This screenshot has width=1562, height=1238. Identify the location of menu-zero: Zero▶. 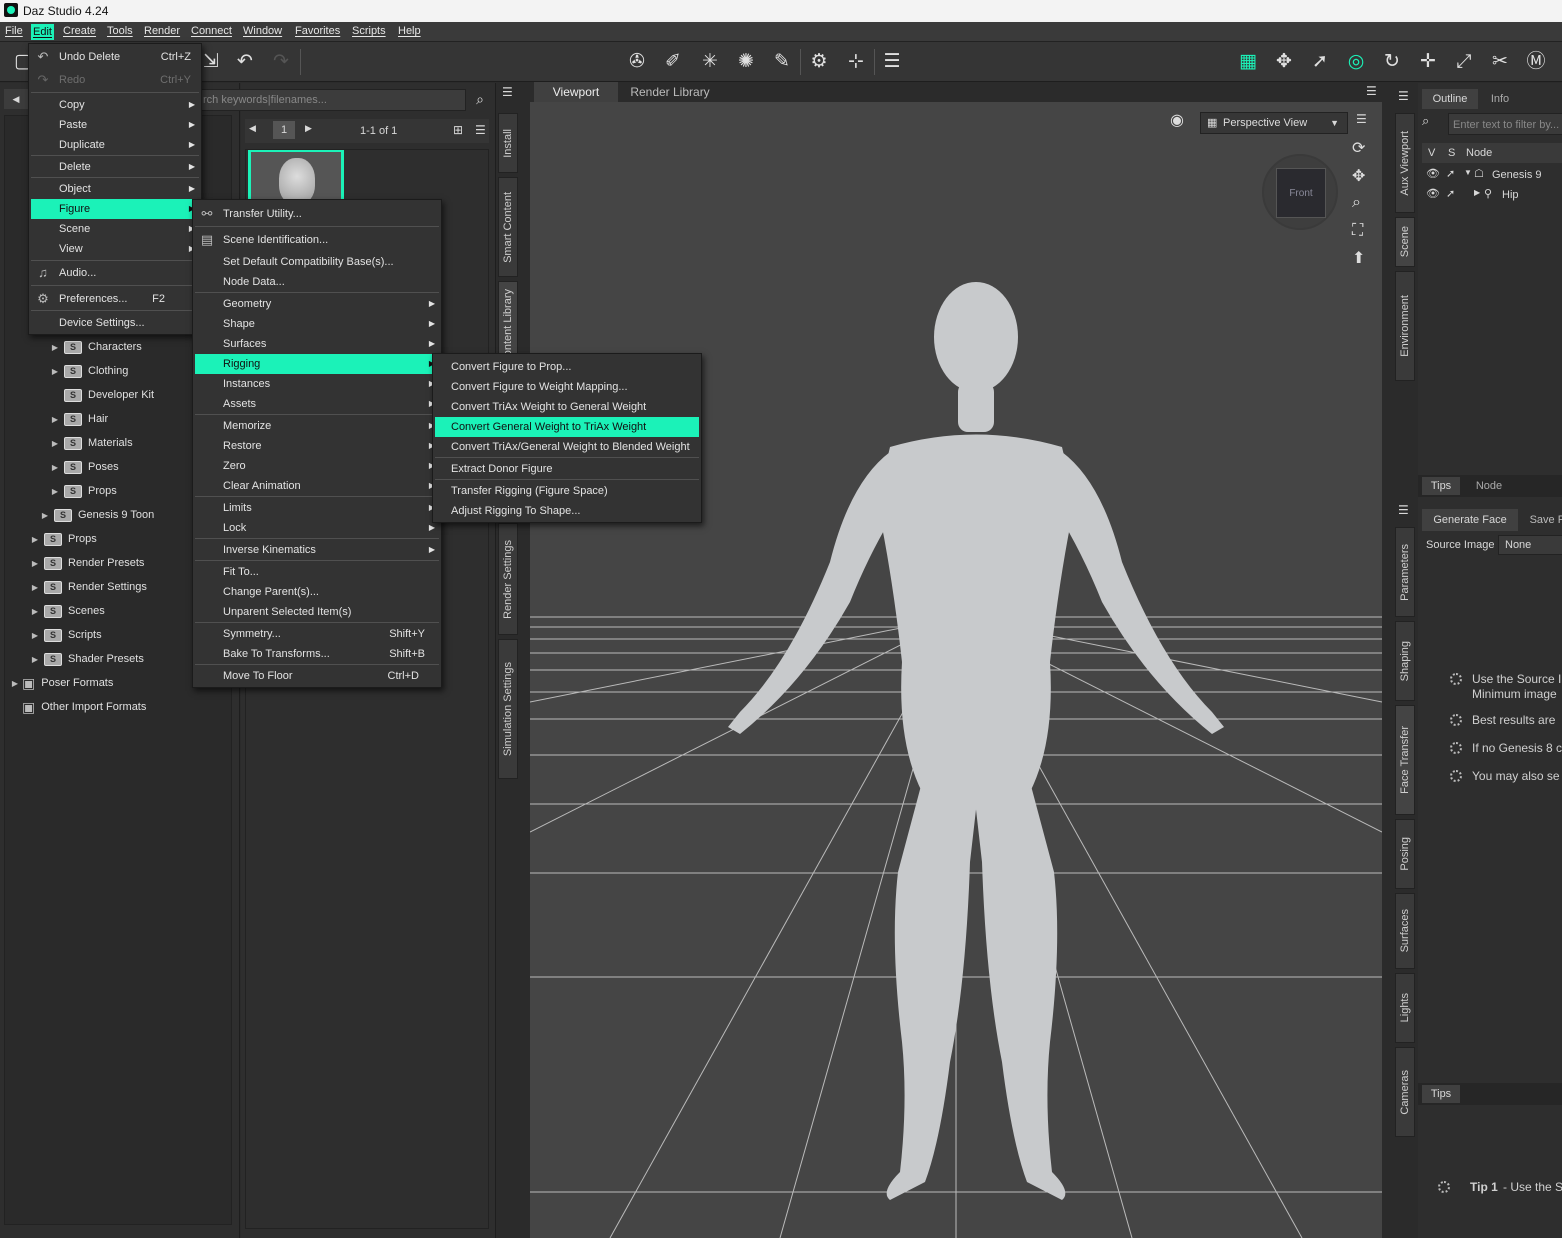
(317, 466).